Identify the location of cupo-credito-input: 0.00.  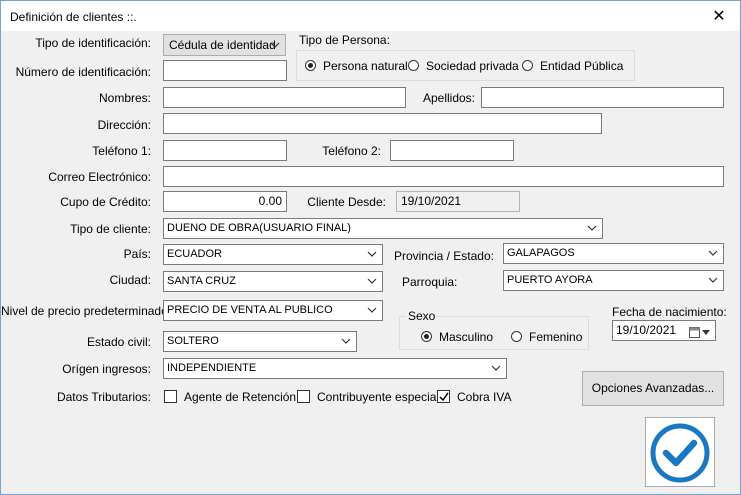
(225, 201).